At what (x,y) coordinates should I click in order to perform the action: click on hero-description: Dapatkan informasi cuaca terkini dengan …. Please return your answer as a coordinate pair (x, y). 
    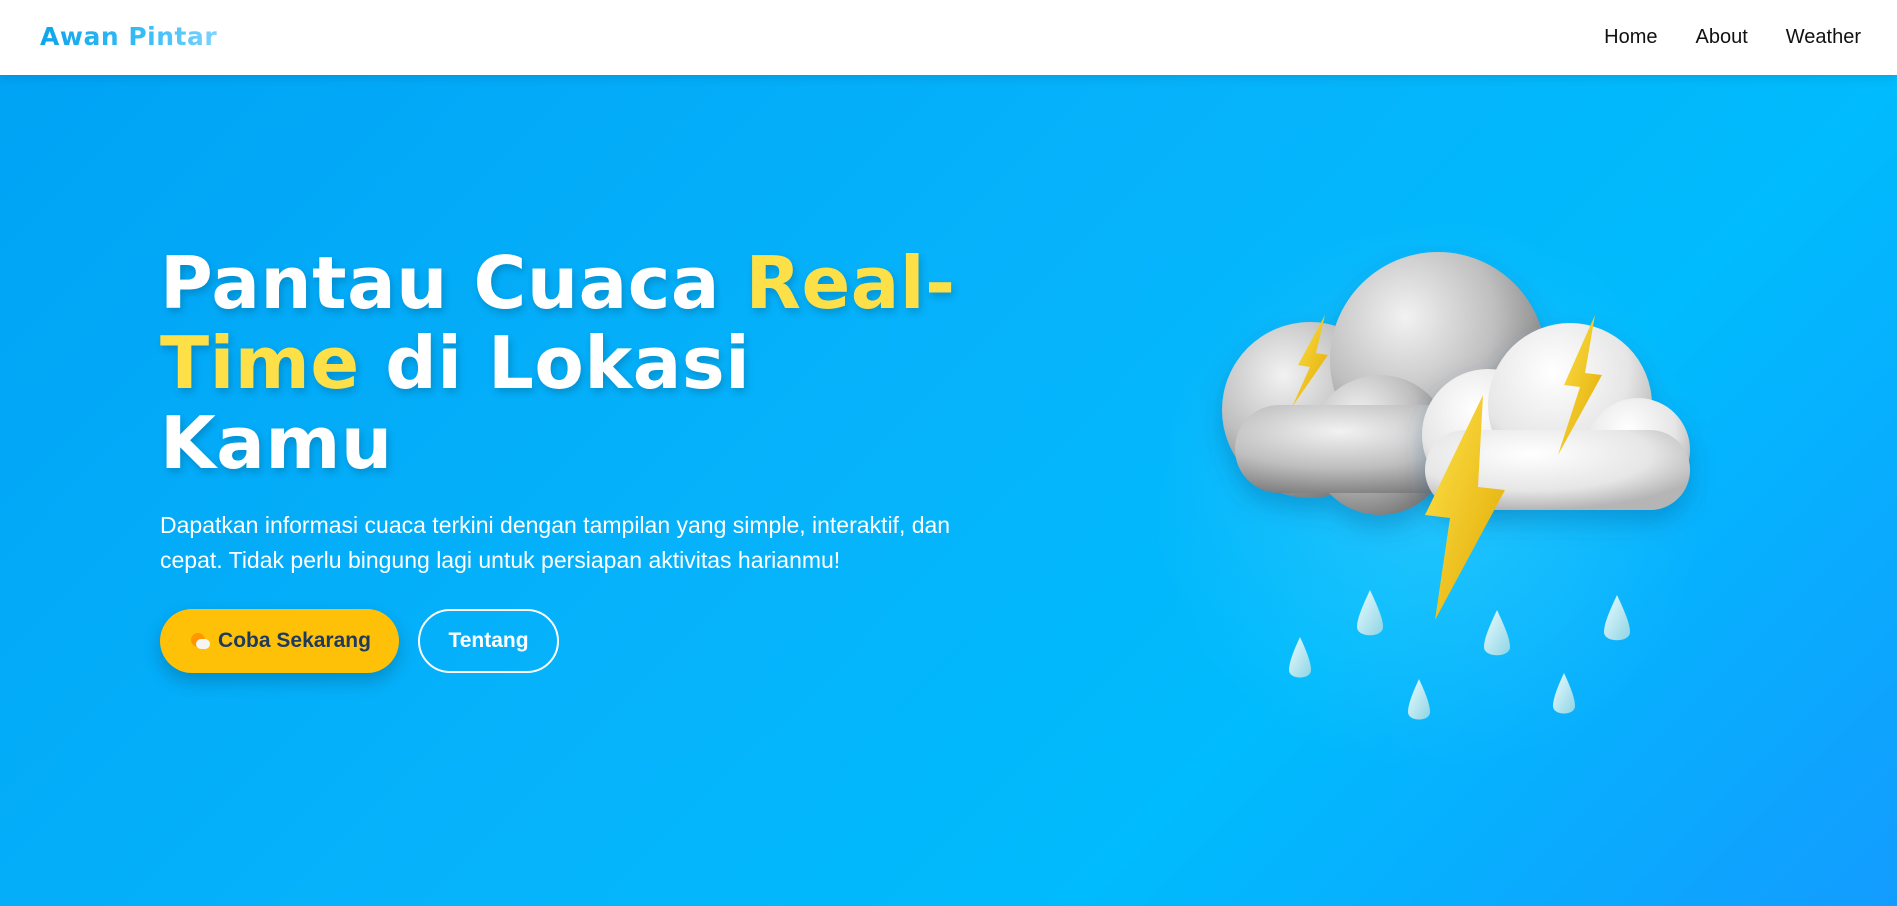
    Looking at the image, I should click on (555, 542).